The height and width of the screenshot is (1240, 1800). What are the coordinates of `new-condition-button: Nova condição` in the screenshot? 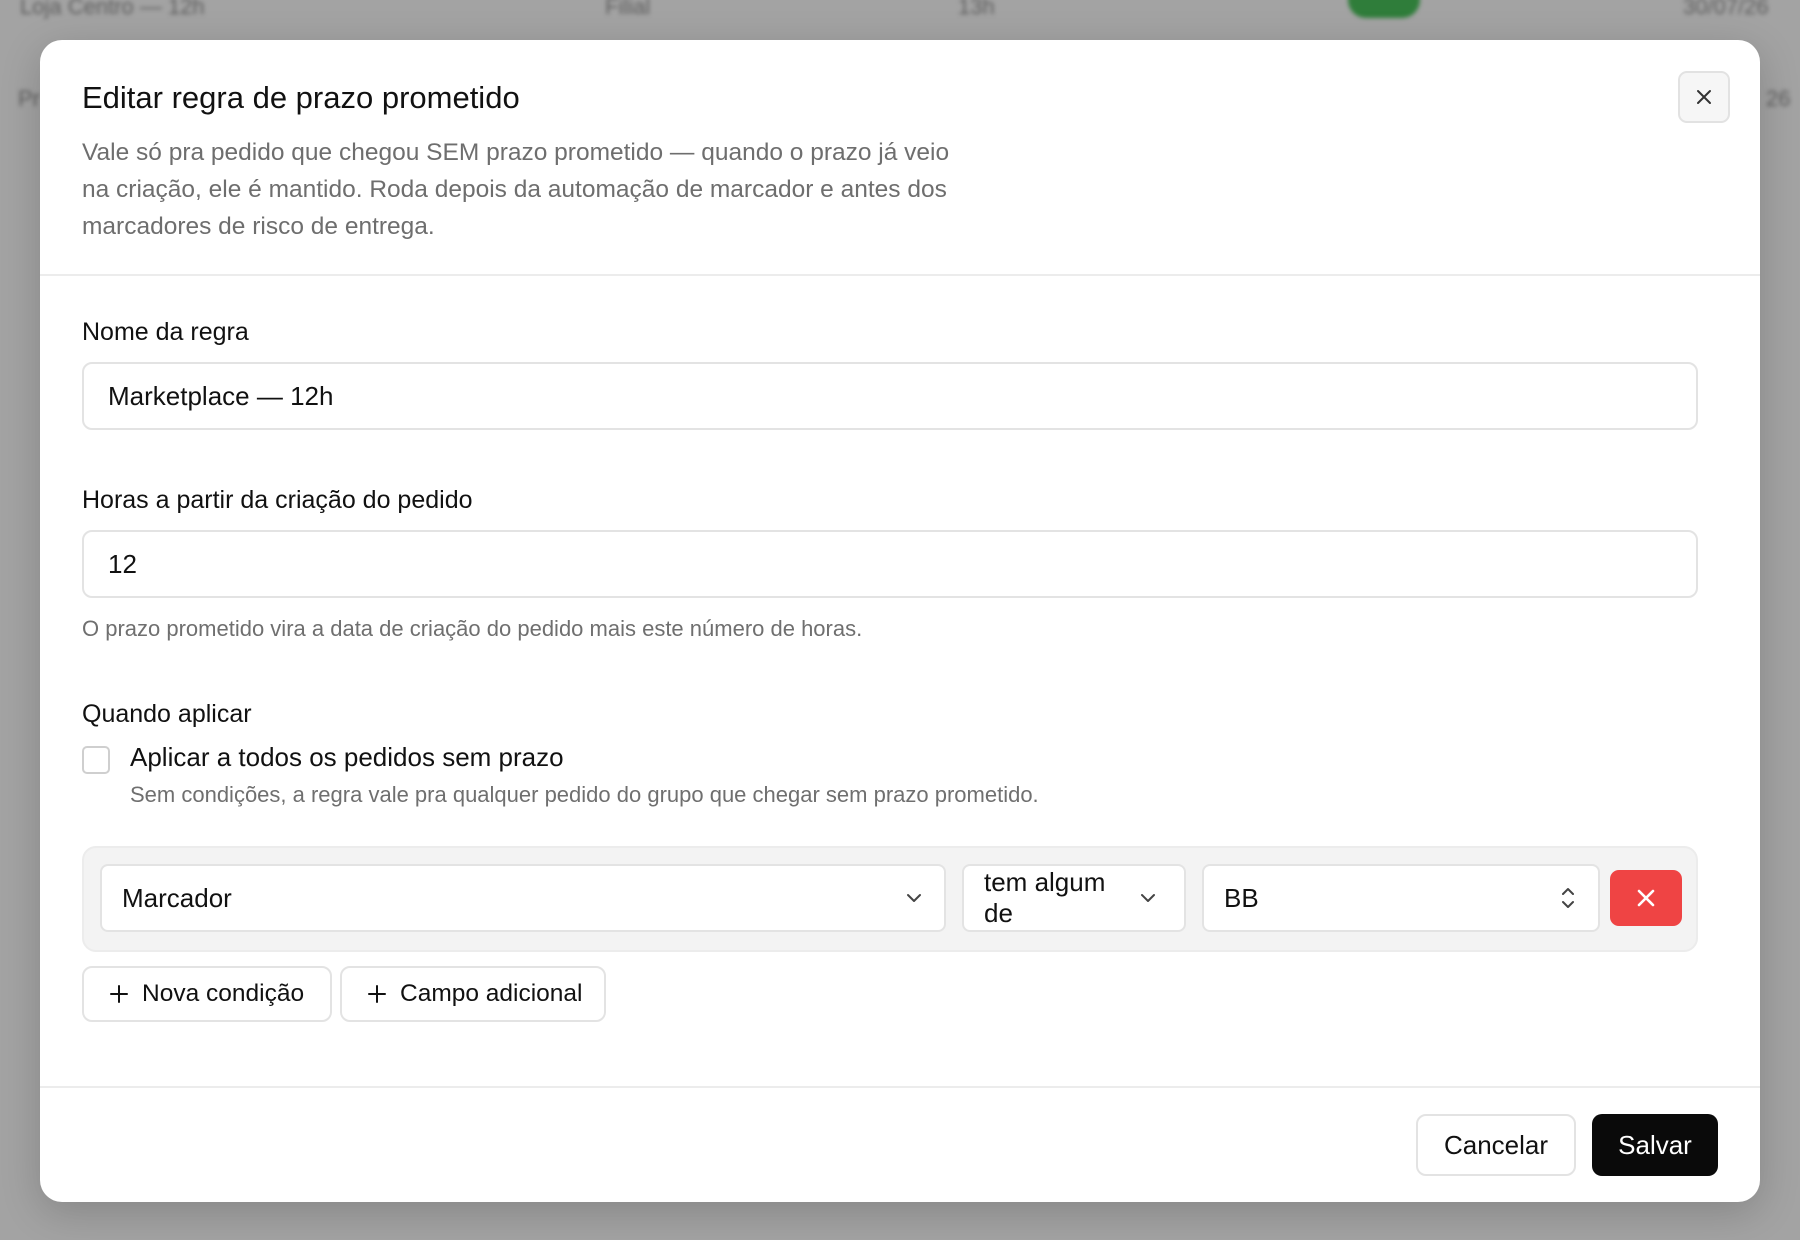 It's located at (207, 994).